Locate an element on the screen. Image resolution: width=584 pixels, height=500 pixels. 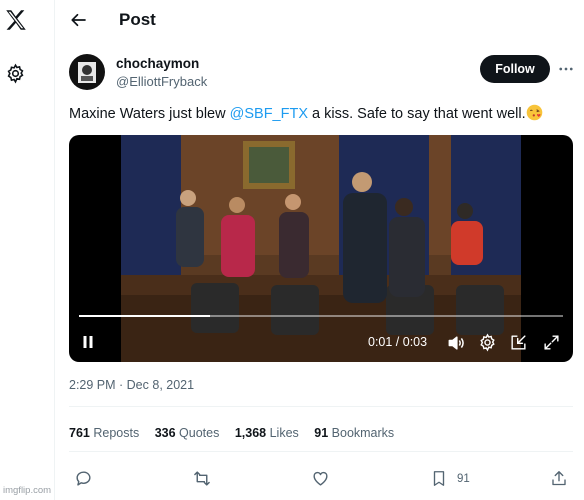
back-arrow-icon is located at coordinates (79, 20).